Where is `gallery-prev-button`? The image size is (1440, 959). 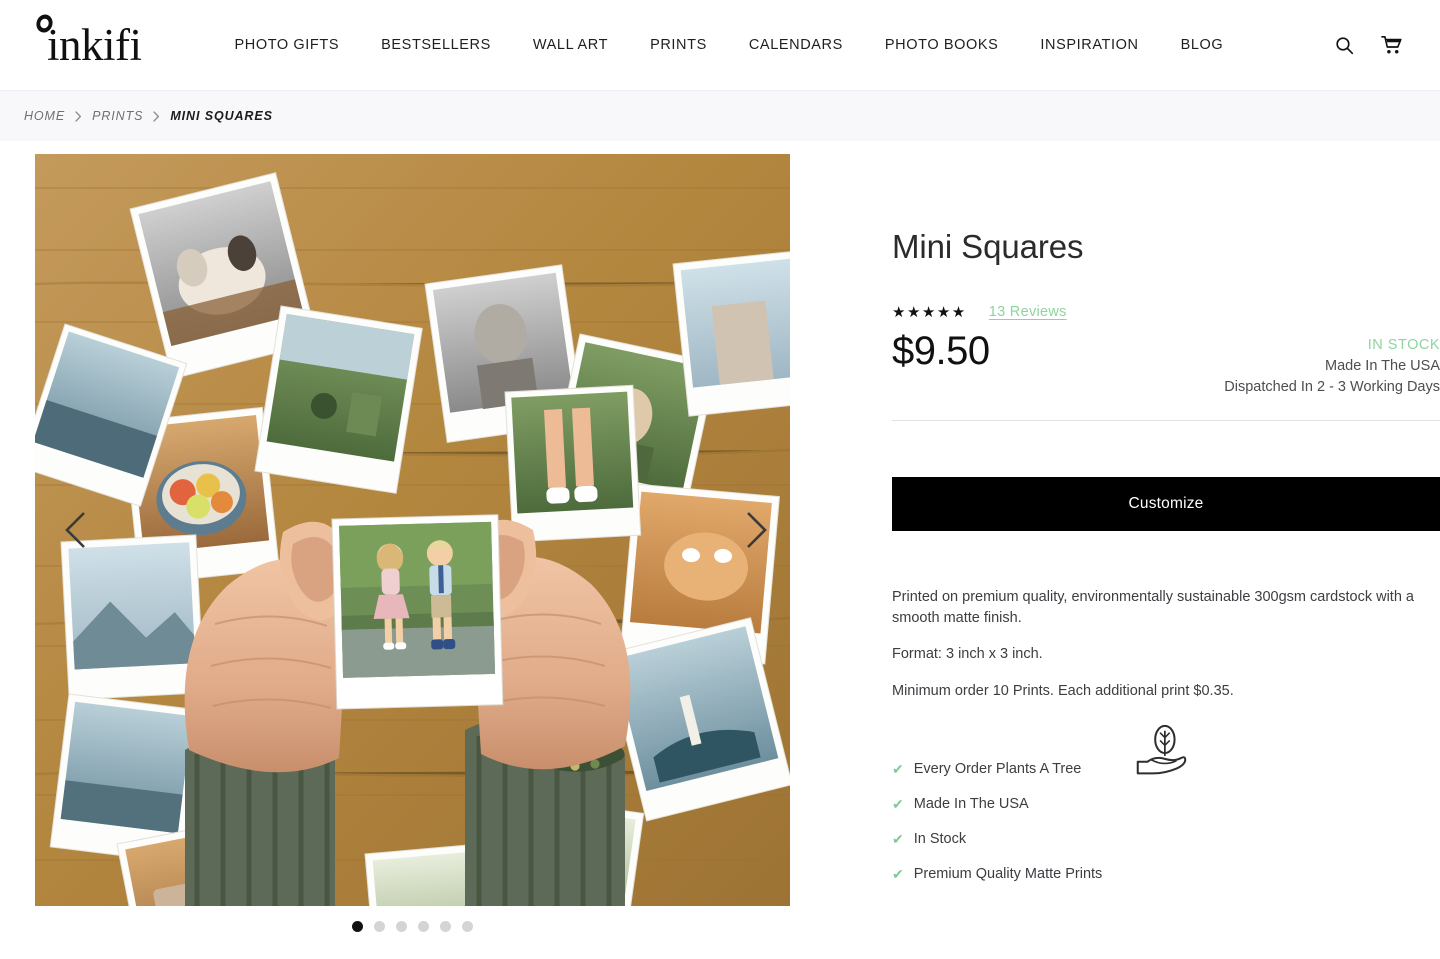
gallery-prev-button is located at coordinates (76, 530).